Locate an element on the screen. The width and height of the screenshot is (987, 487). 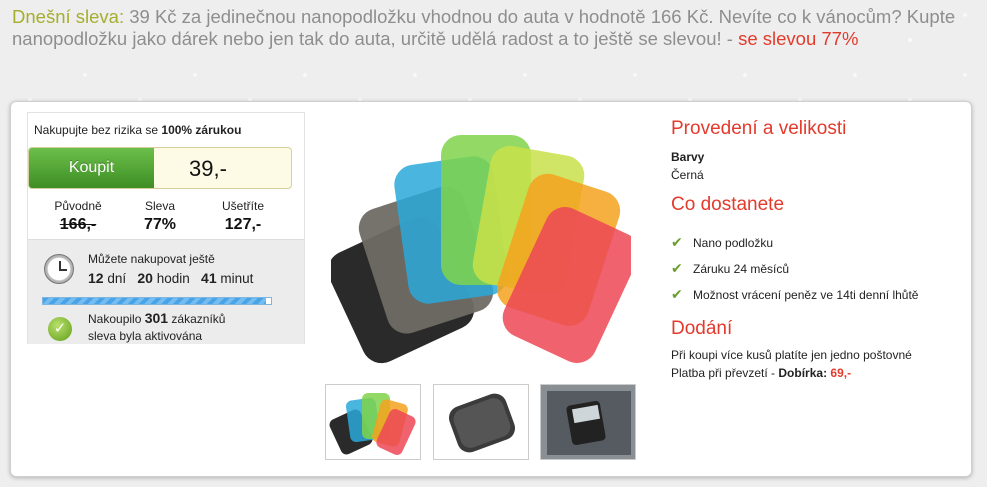
stat-original-value: 166,- is located at coordinates (78, 224).